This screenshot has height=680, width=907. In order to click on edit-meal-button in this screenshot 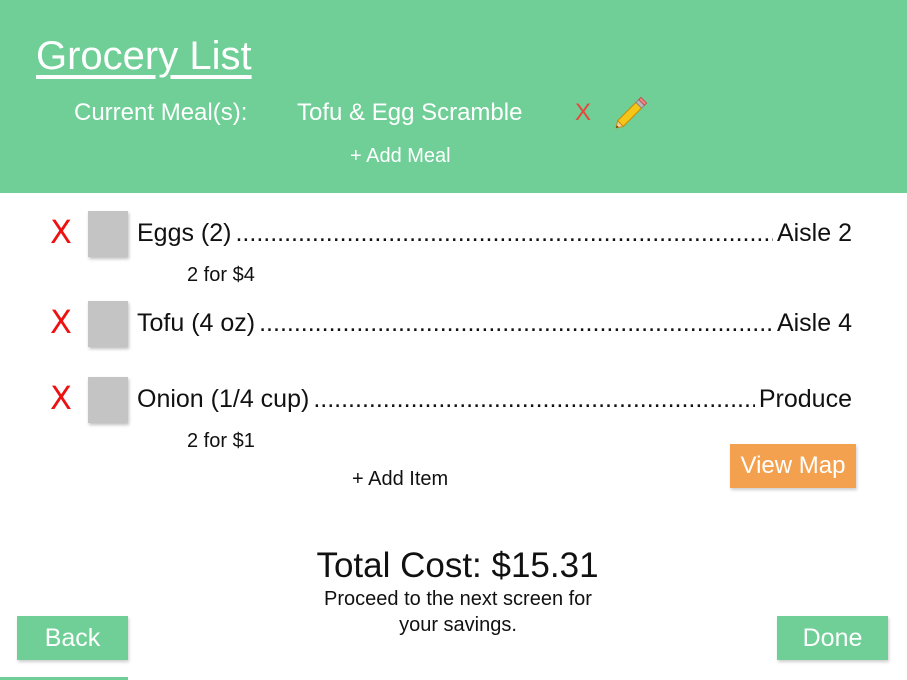, I will do `click(631, 113)`.